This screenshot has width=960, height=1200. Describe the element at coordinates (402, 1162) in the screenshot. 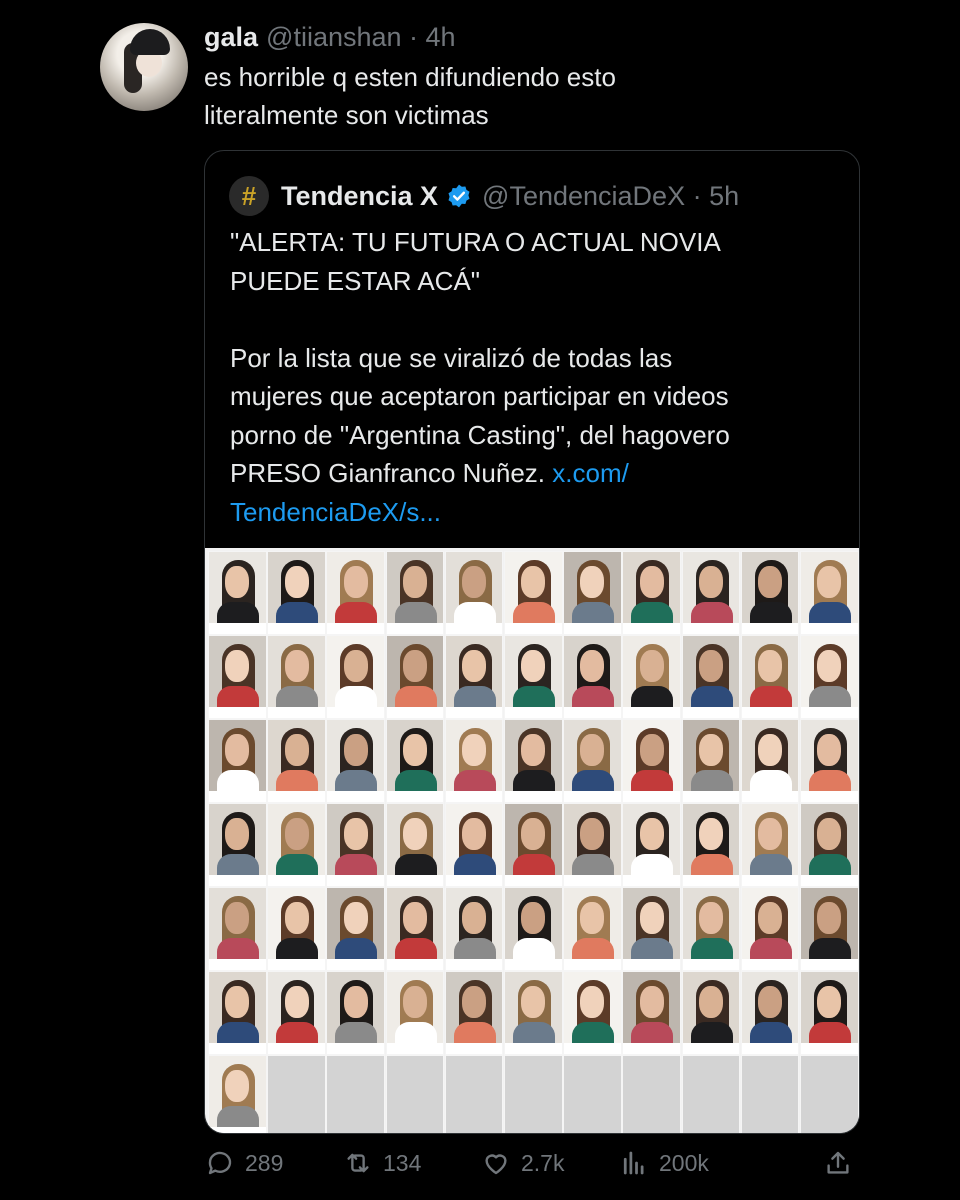

I see `repost-count: 134` at that location.